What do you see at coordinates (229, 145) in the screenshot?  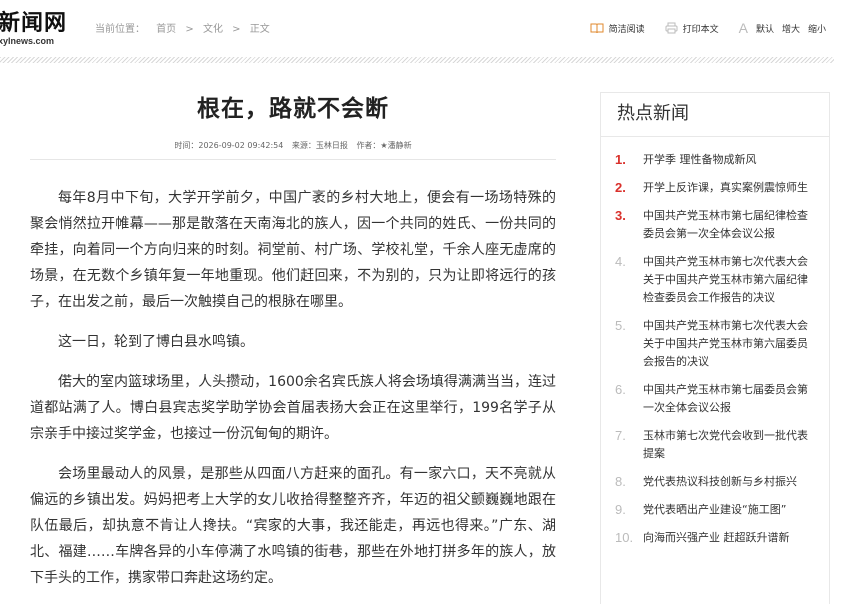 I see `article-time: 时间：2026-09-02 09:42:54` at bounding box center [229, 145].